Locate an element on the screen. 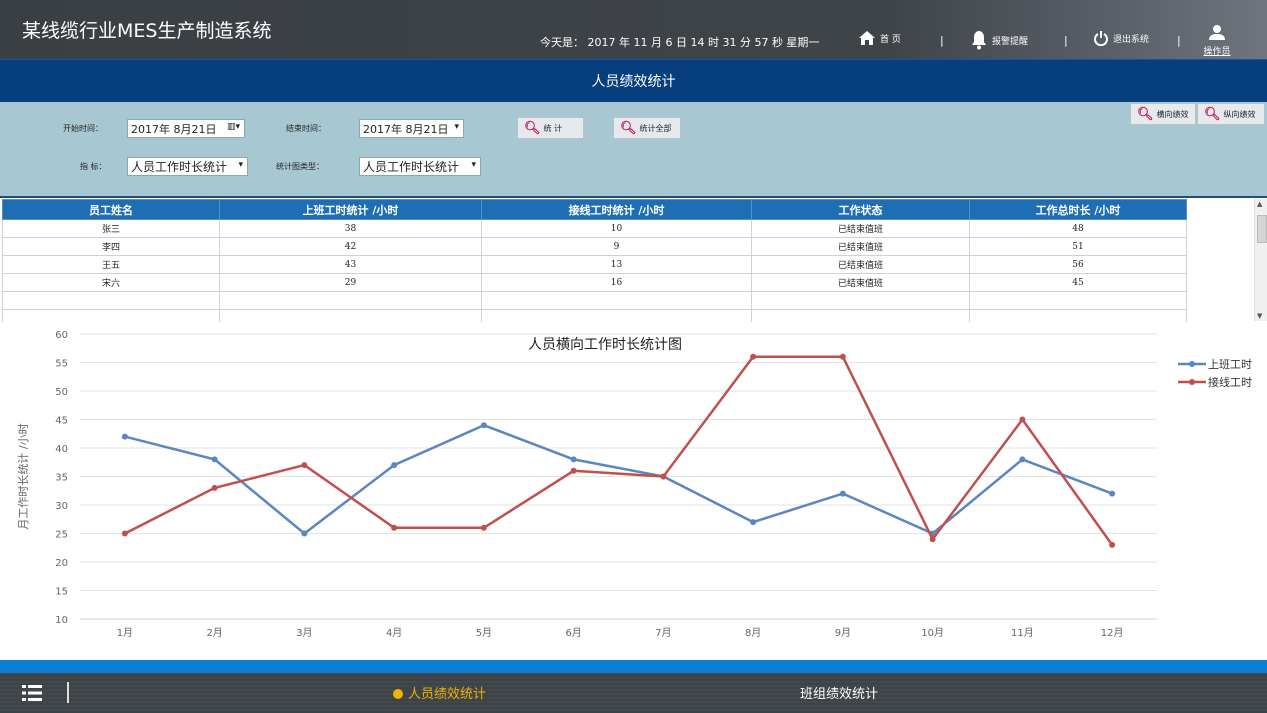  stat-button: 🔍︎ 统 计 is located at coordinates (550, 128).